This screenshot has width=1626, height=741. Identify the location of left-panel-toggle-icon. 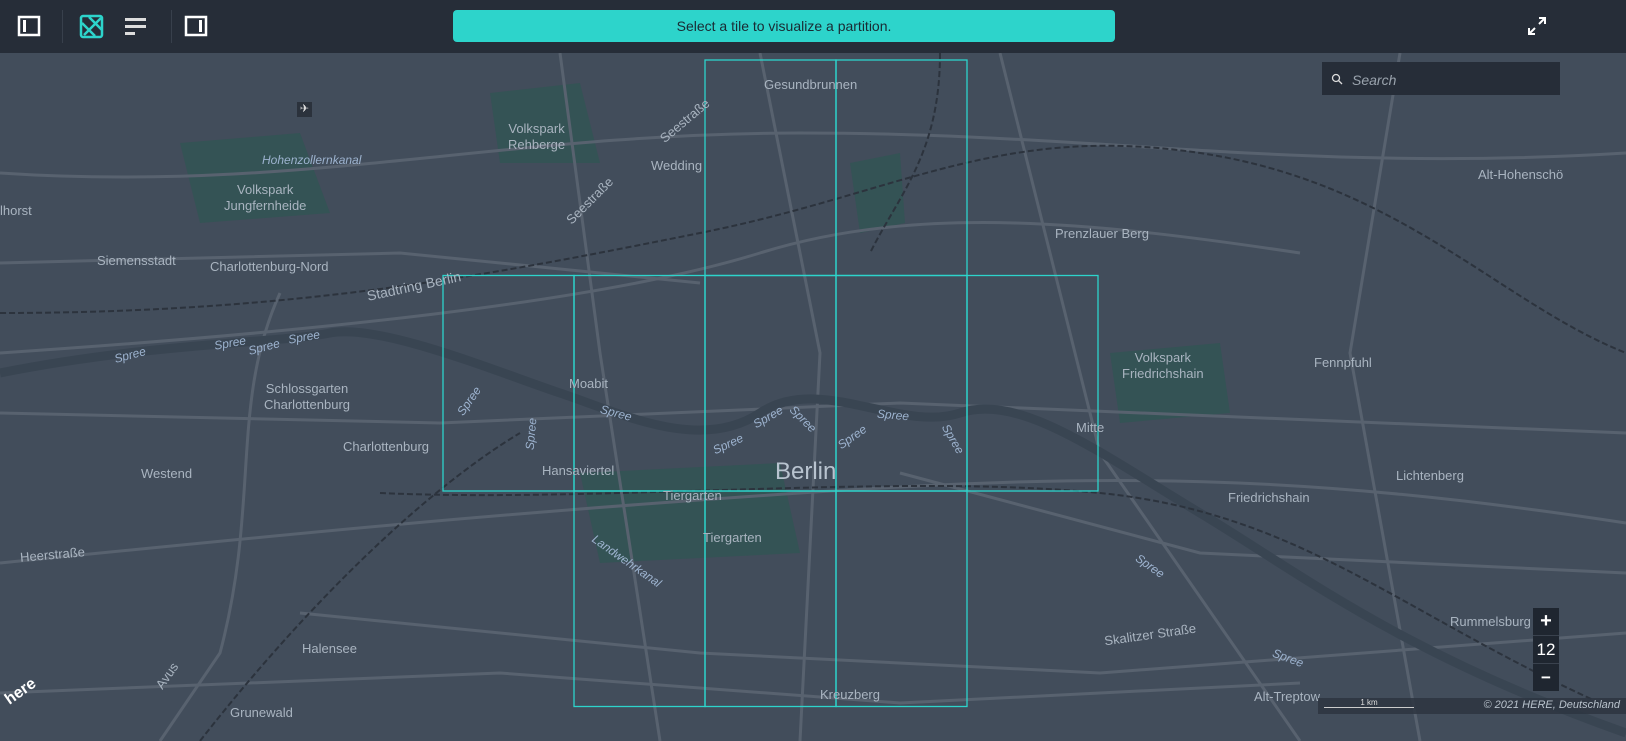
(30, 26).